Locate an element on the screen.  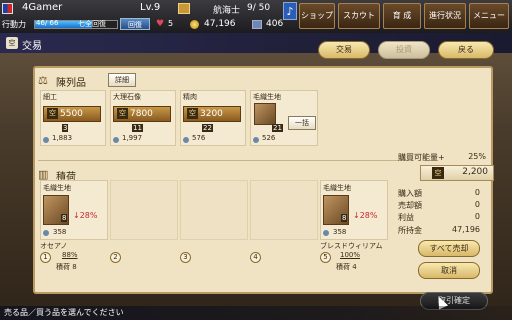
goods-item-name: 大理石像 is located at coordinates (127, 97).